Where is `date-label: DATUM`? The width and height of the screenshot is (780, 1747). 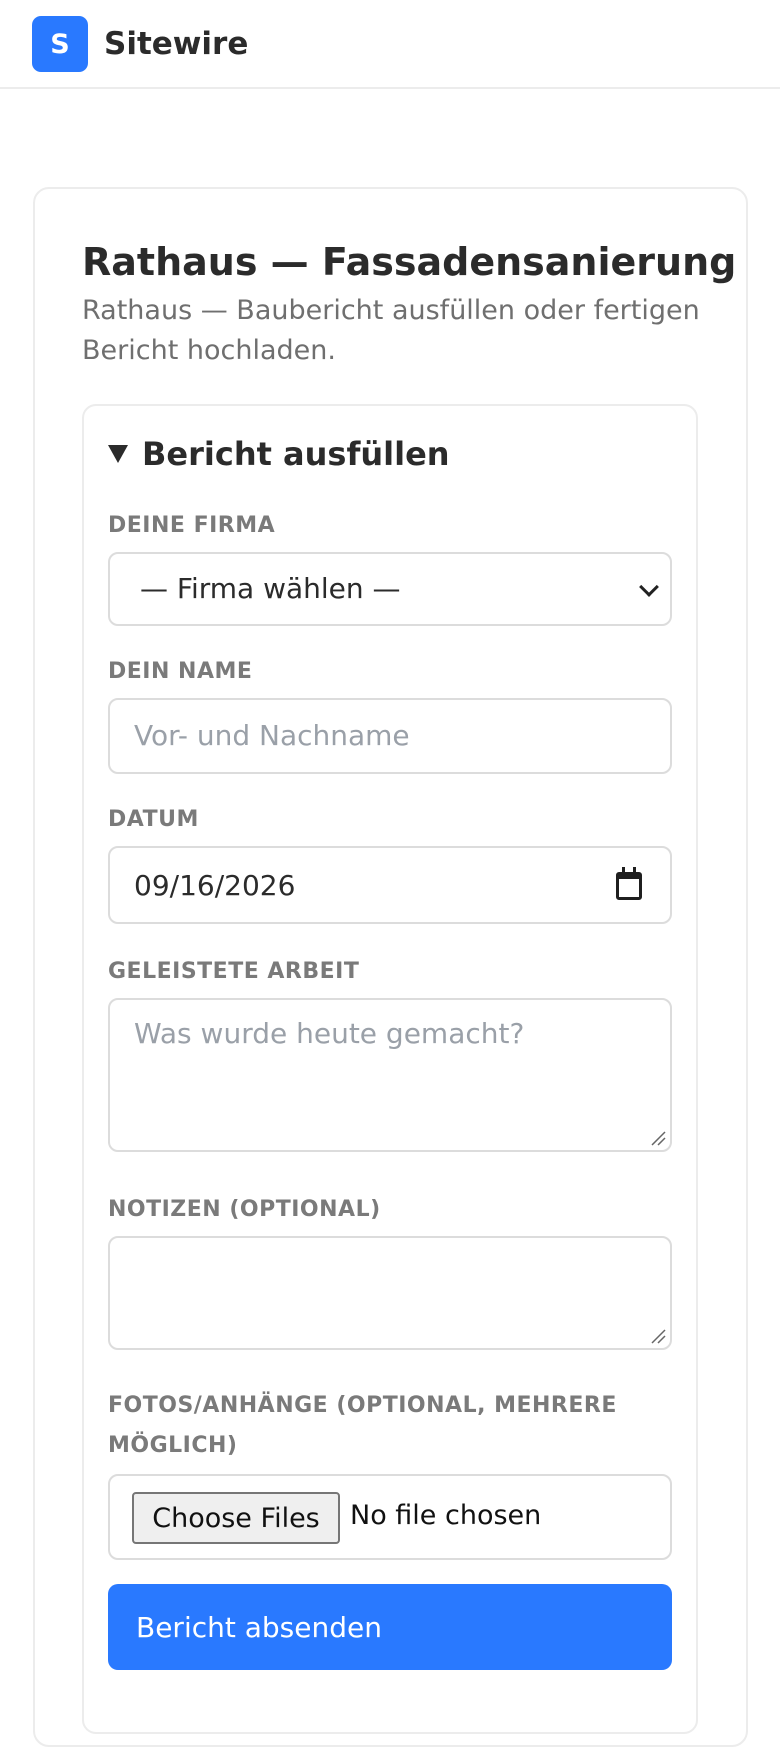 date-label: DATUM is located at coordinates (153, 819).